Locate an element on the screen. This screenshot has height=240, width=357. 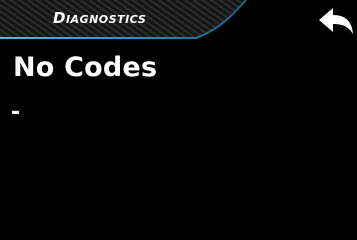
status-detail: - is located at coordinates (16, 112).